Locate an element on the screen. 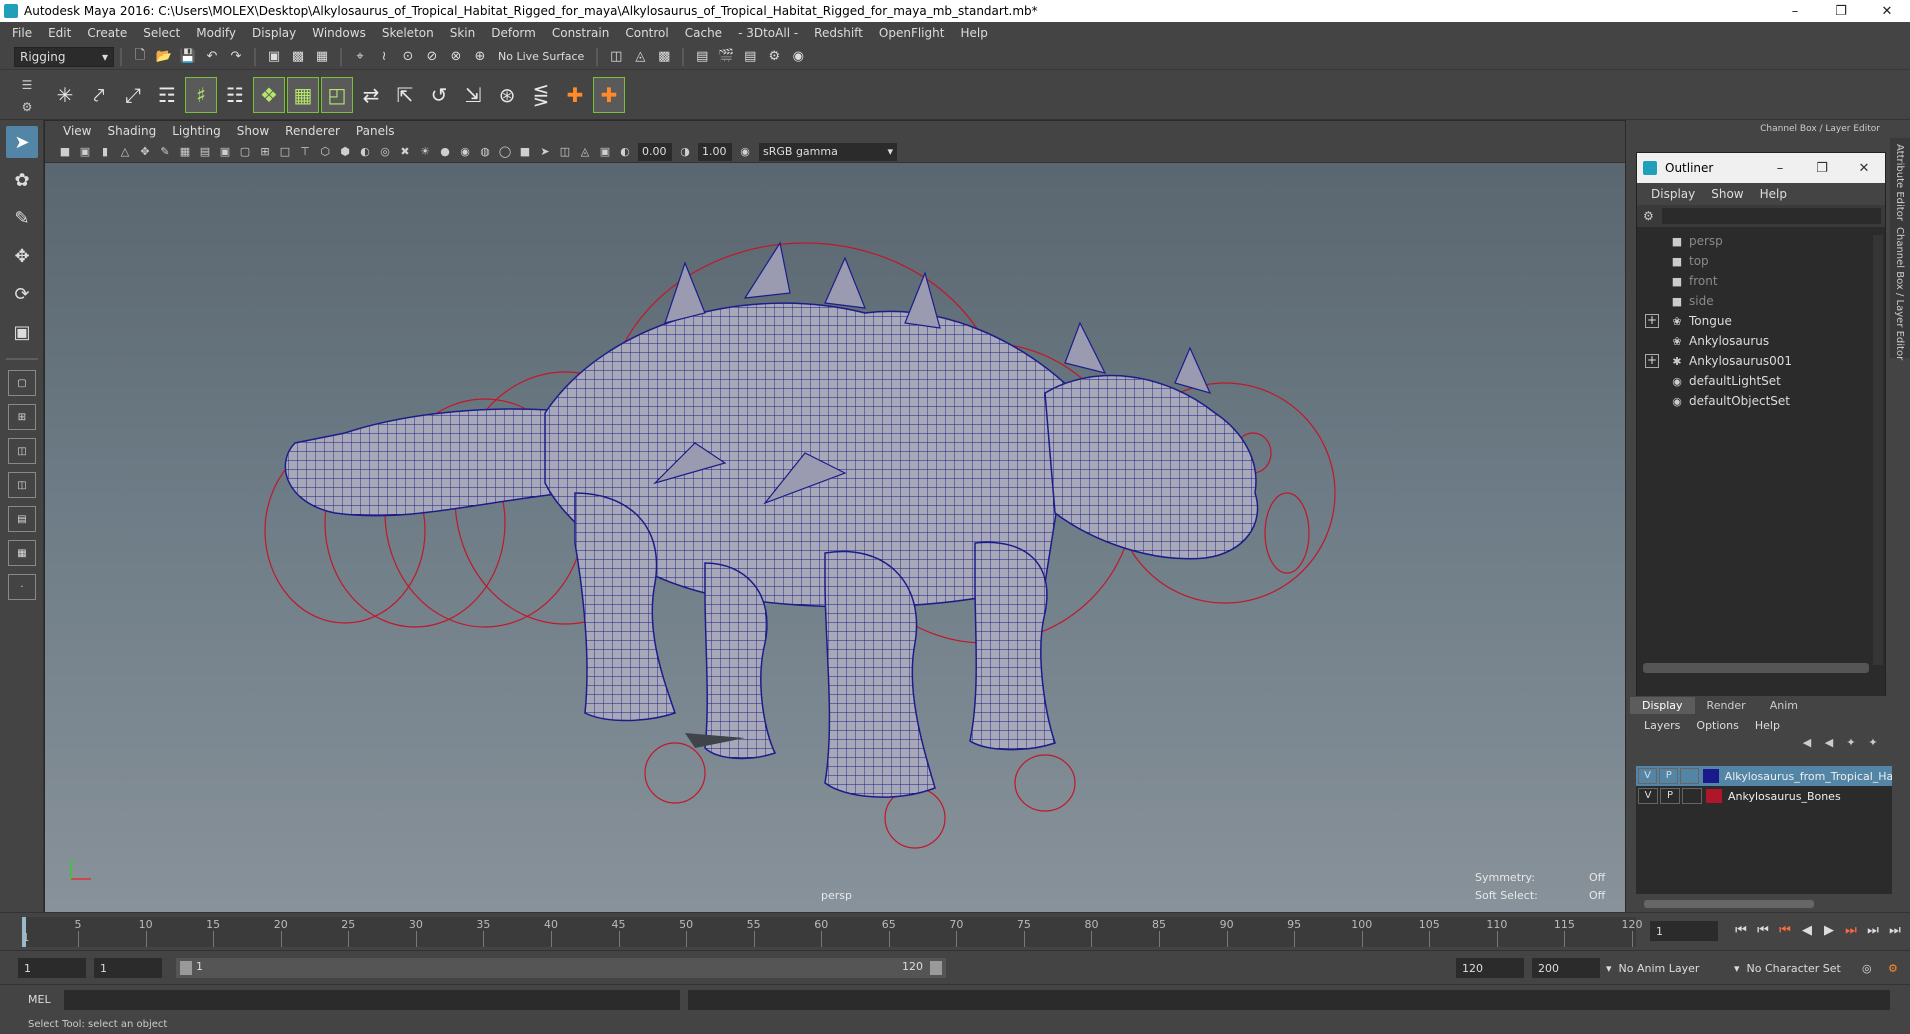  outliner-persp-layout-icon: ◫ is located at coordinates (22, 485).